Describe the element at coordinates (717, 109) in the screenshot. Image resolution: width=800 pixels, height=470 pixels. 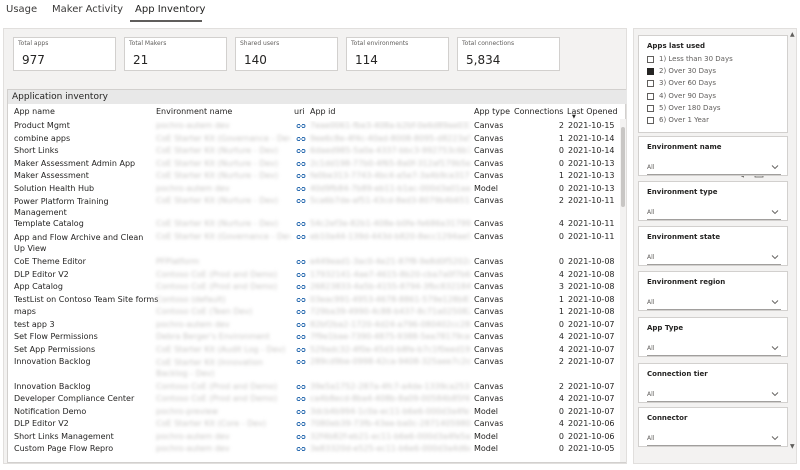
I see `slicer-option: 5) Over 180 Days` at that location.